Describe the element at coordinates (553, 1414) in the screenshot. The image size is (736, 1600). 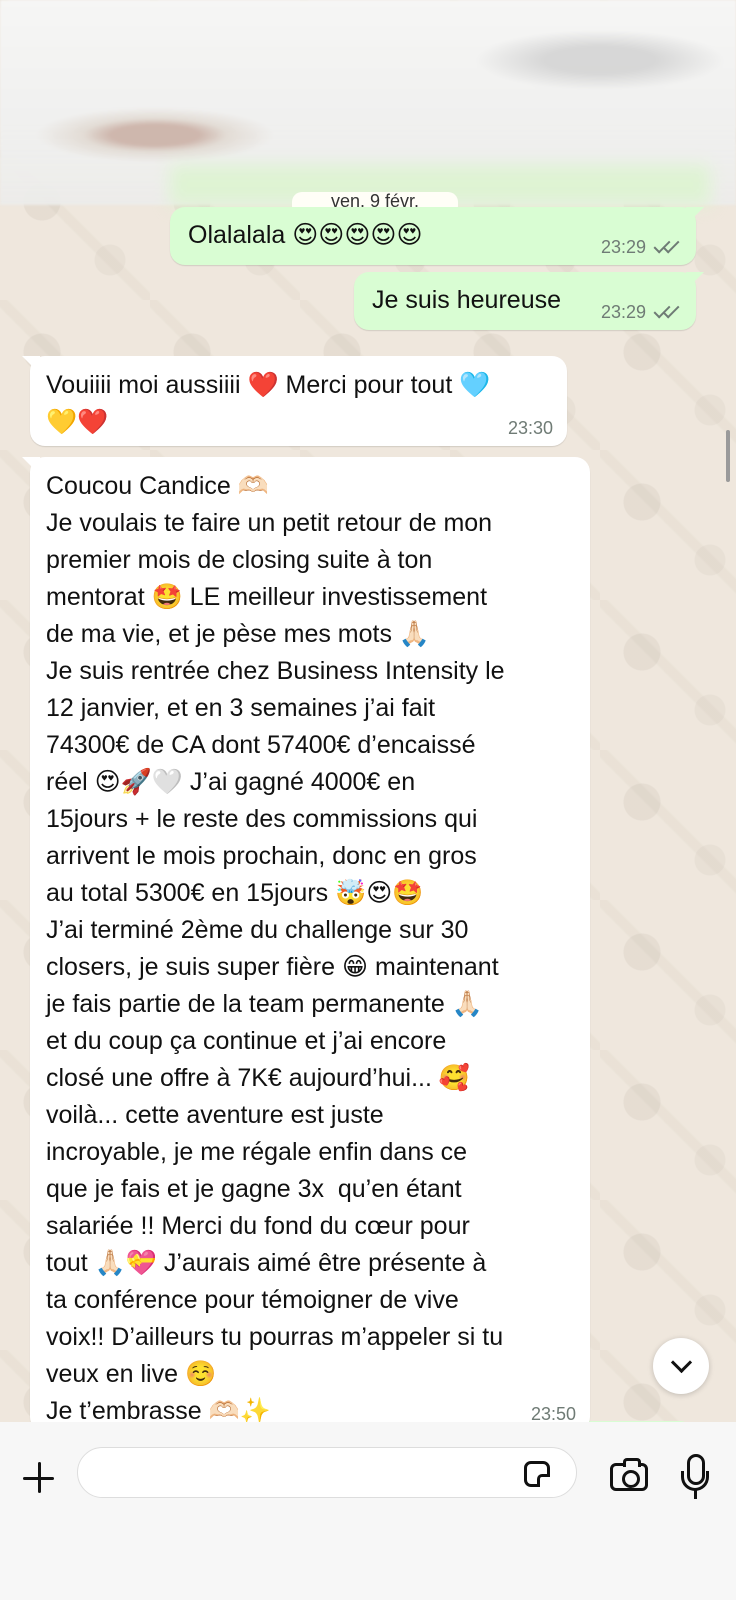
I see `message-time: 23:50` at that location.